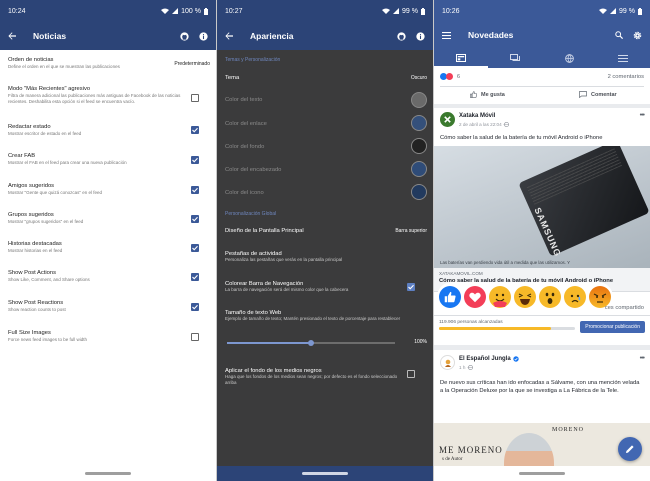 This screenshot has height=481, width=650. What do you see at coordinates (452, 459) in the screenshot?
I see `photo-backdrop-subtext: s de Autor` at bounding box center [452, 459].